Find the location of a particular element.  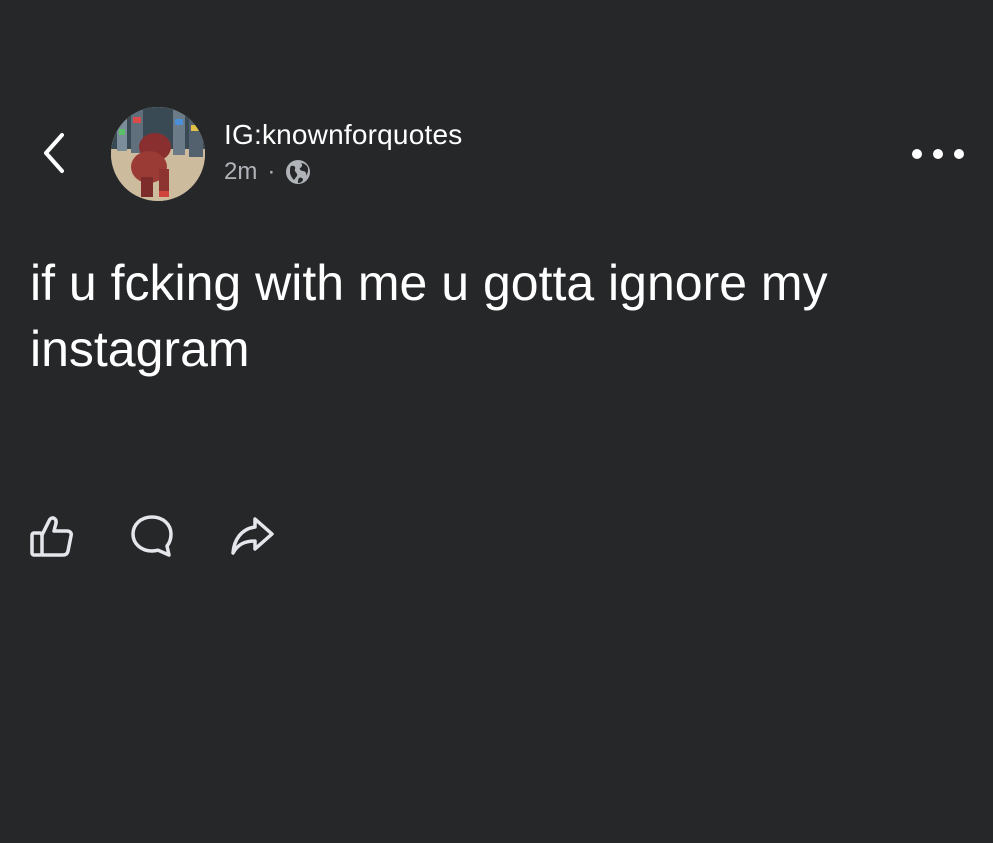

thumbs-up-icon is located at coordinates (51, 536).